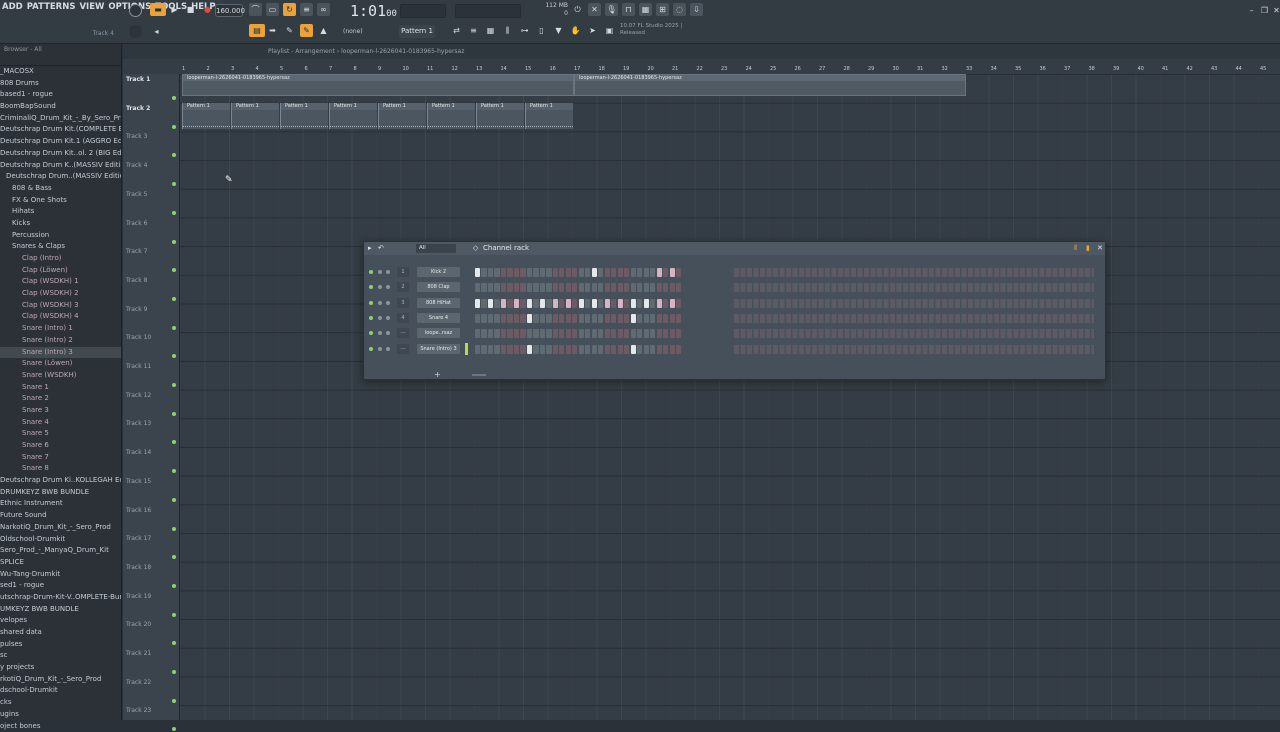 The height and width of the screenshot is (732, 1280). Describe the element at coordinates (60, 656) in the screenshot. I see `browser-folder-item: sc` at that location.